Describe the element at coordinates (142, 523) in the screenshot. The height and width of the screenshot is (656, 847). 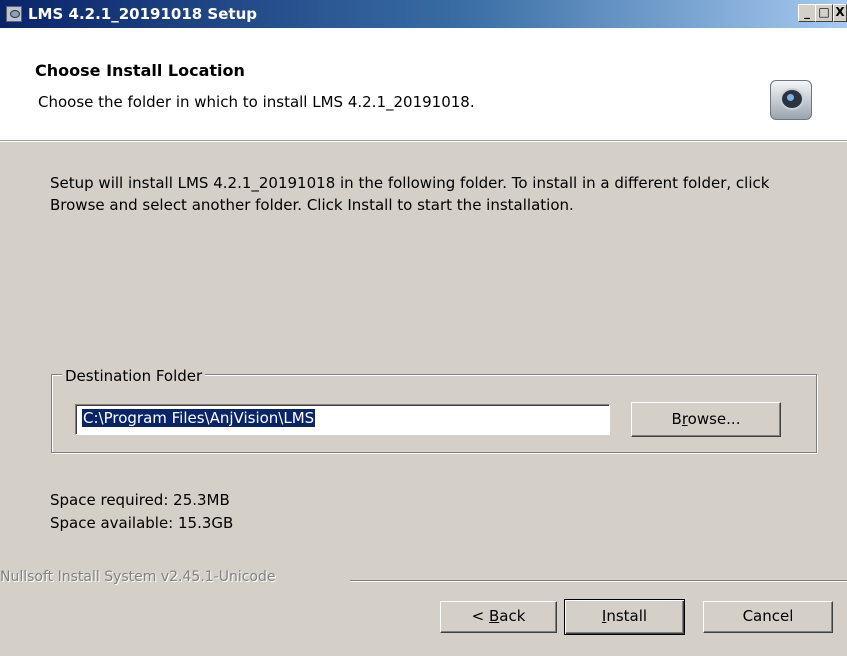
I see `space-available-text: Space available: 15.3GB` at that location.